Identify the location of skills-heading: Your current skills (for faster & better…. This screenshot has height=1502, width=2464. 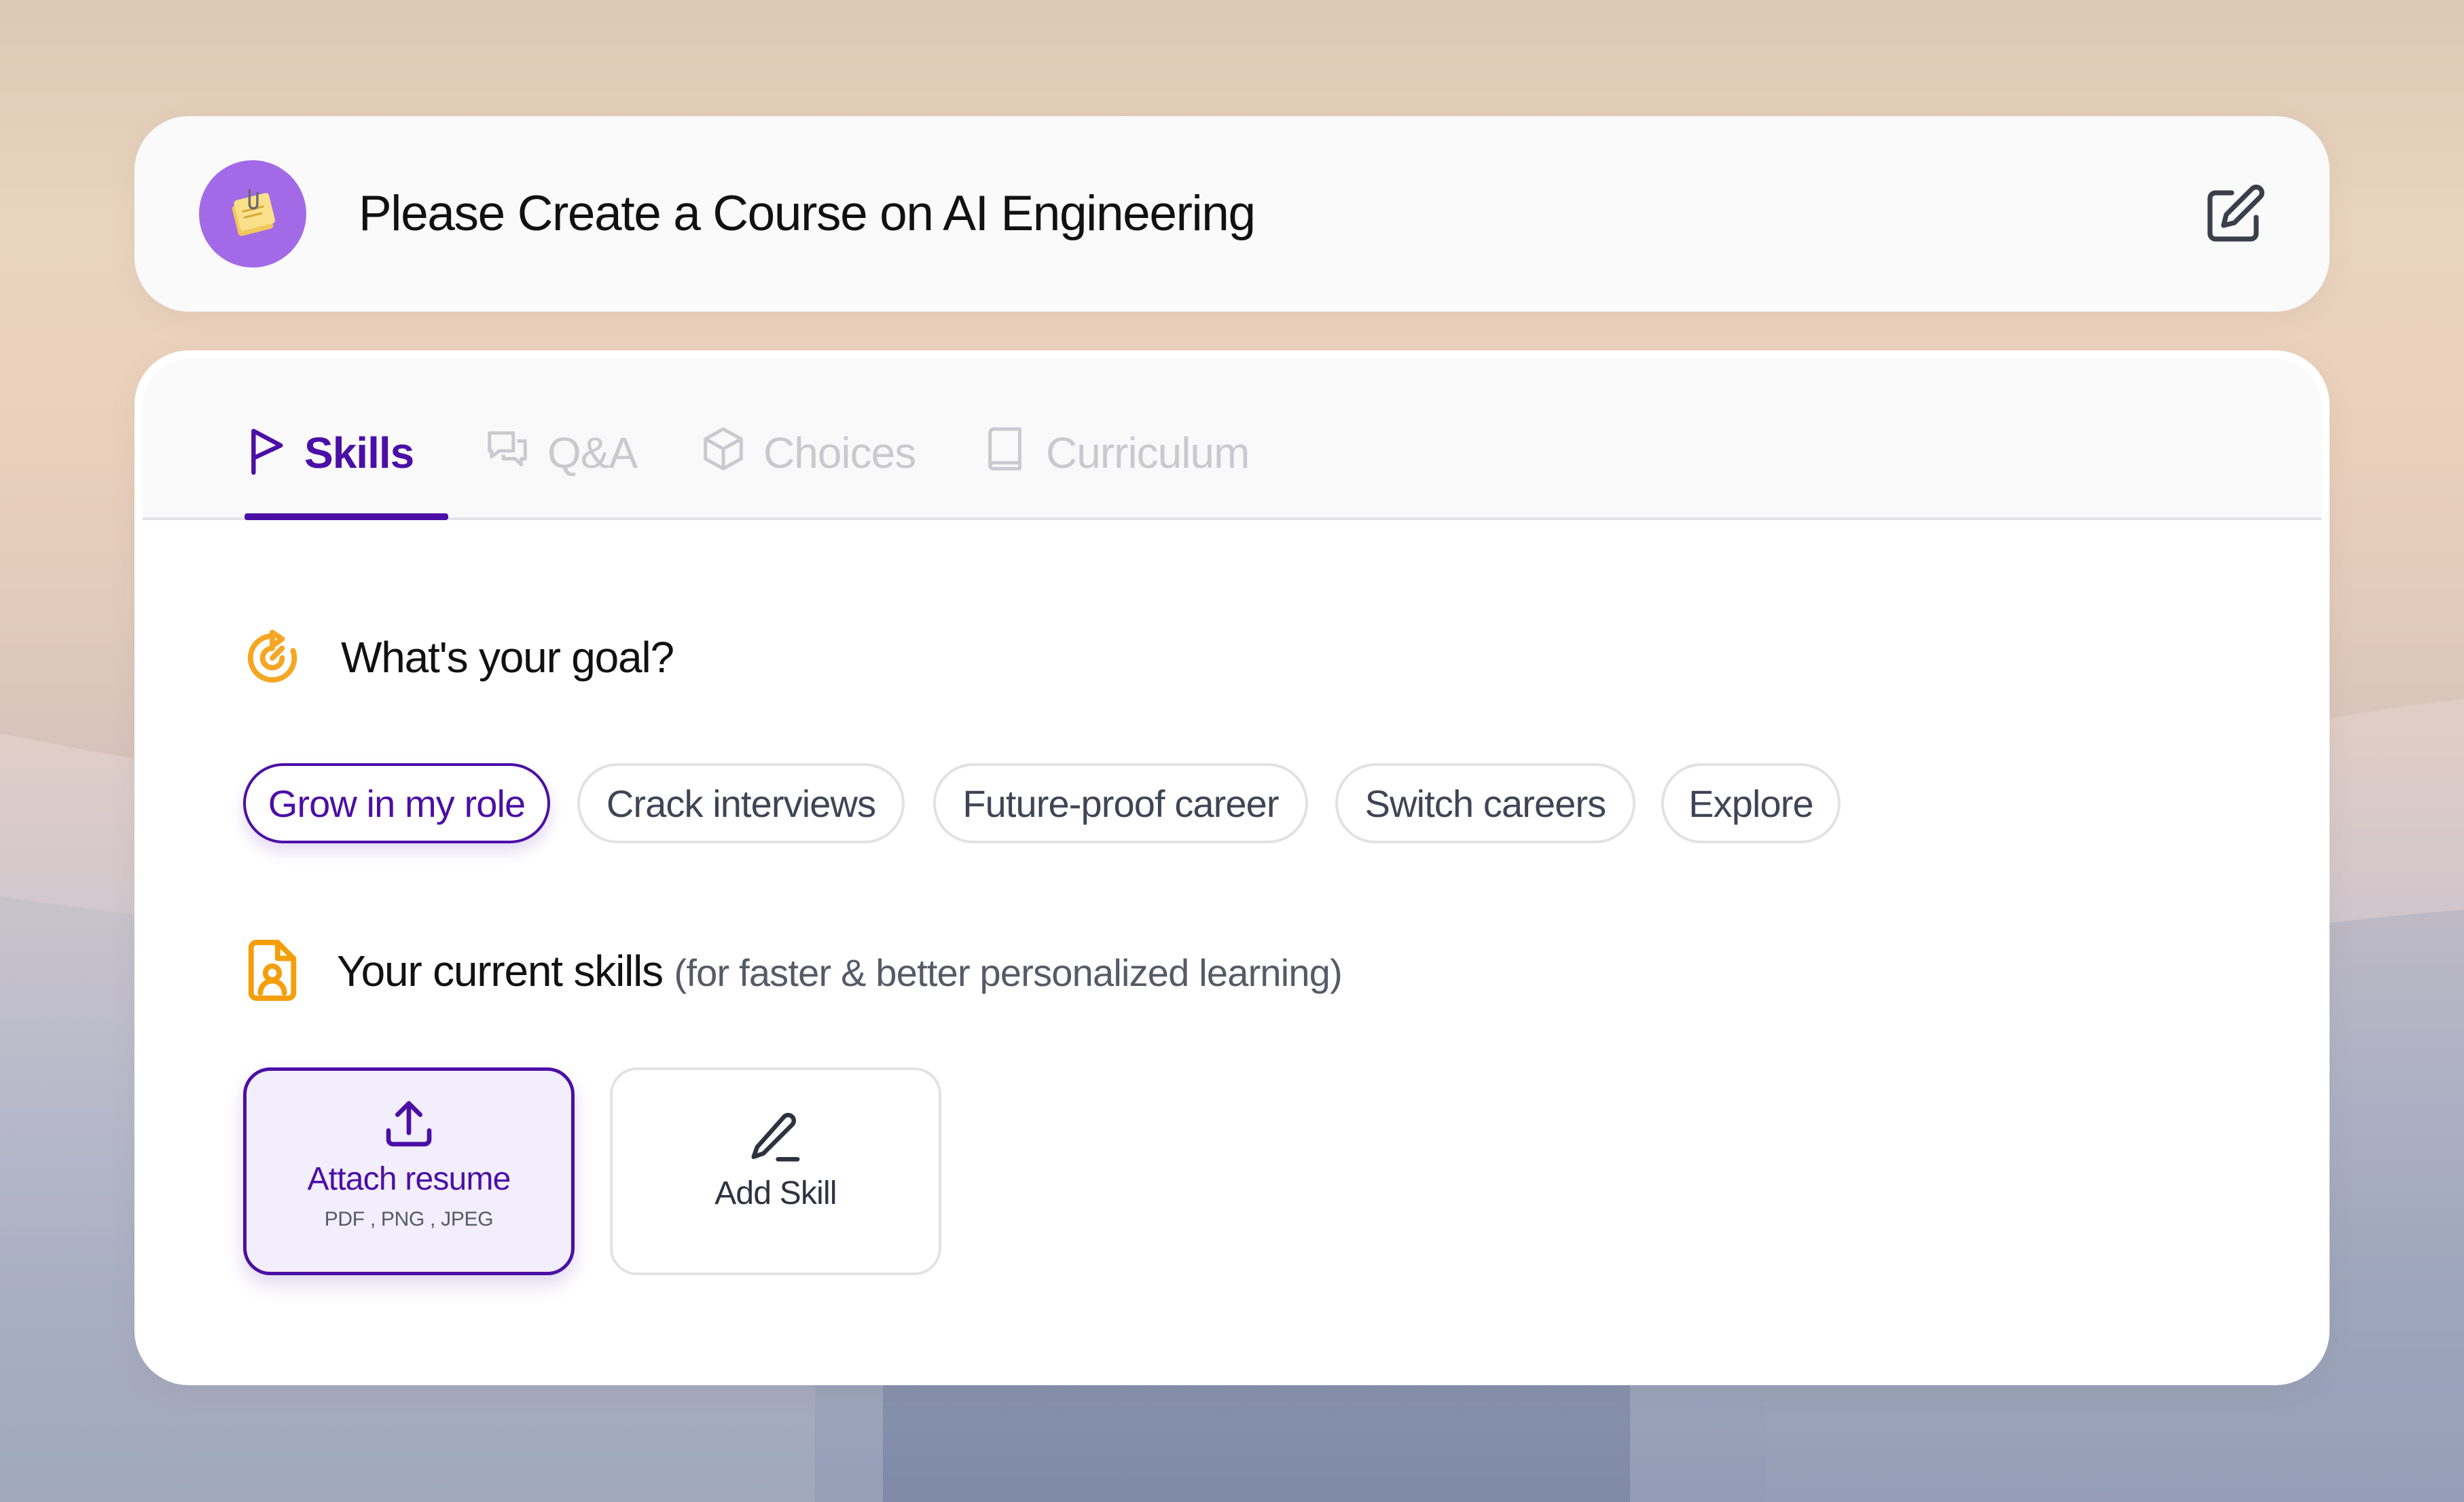
(840, 972).